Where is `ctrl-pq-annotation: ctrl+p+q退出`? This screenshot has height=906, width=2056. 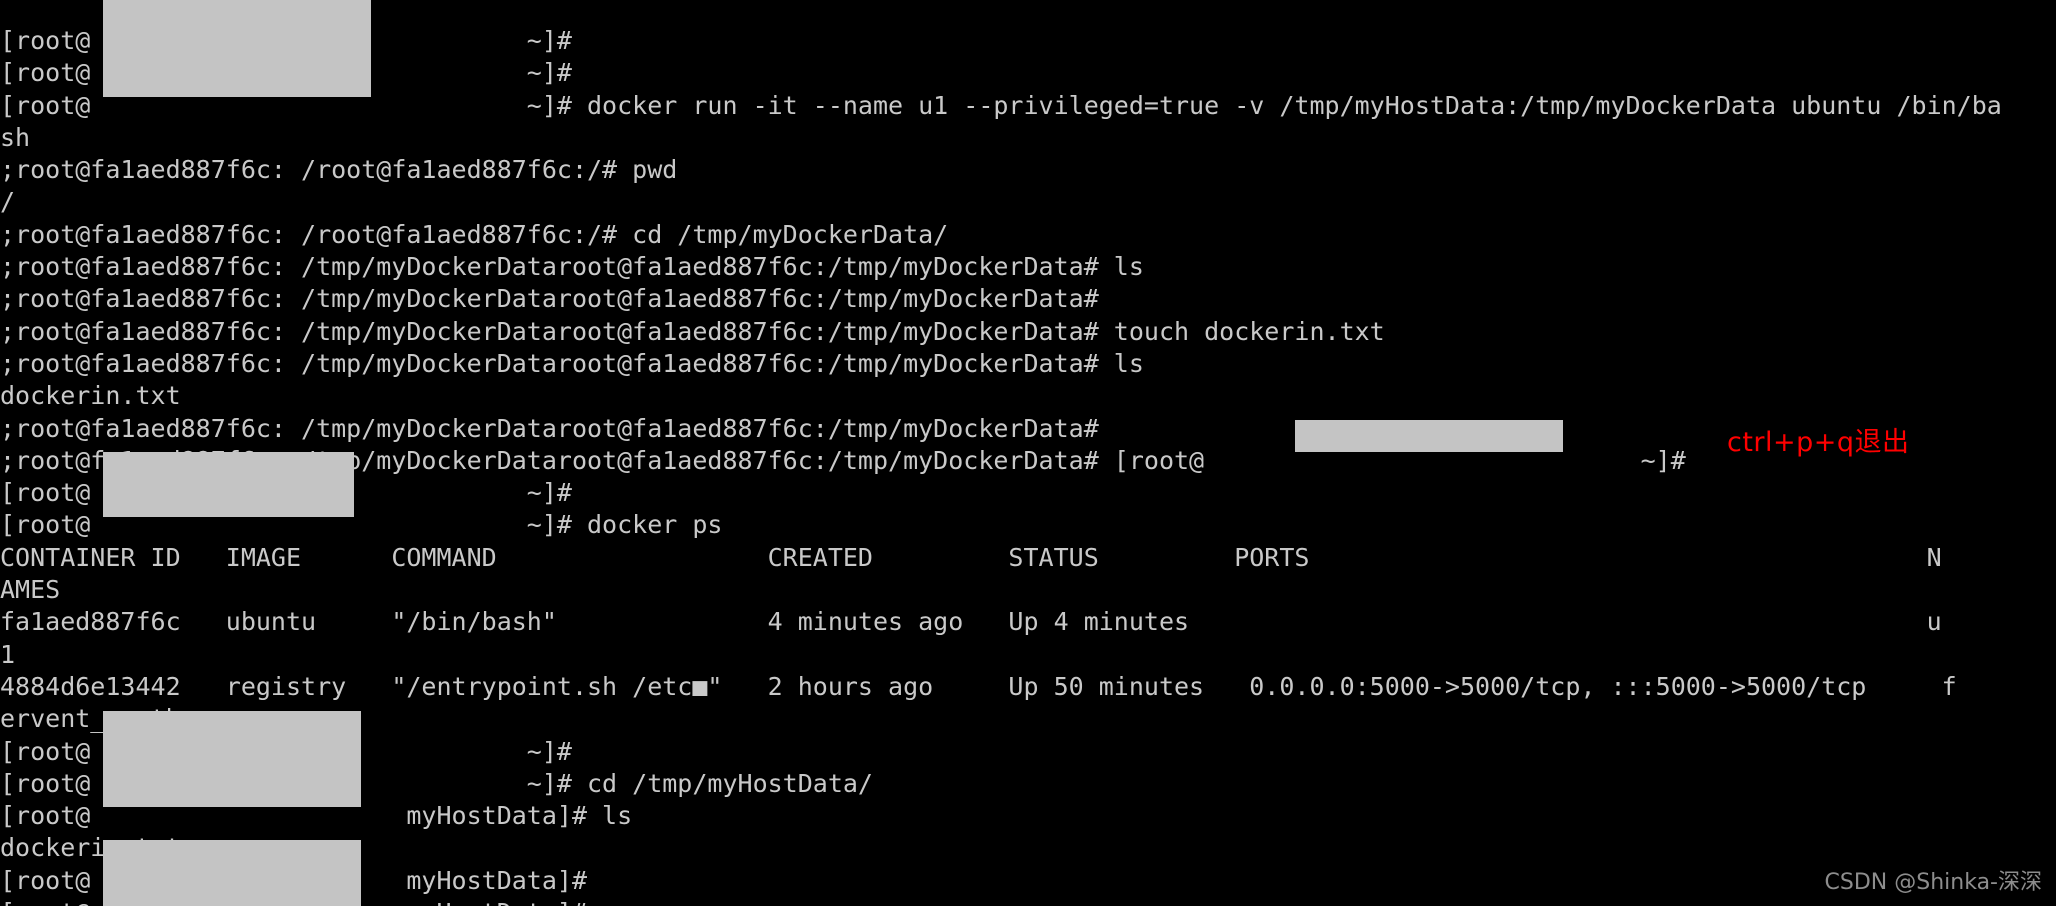 ctrl-pq-annotation: ctrl+p+q退出 is located at coordinates (1818, 442).